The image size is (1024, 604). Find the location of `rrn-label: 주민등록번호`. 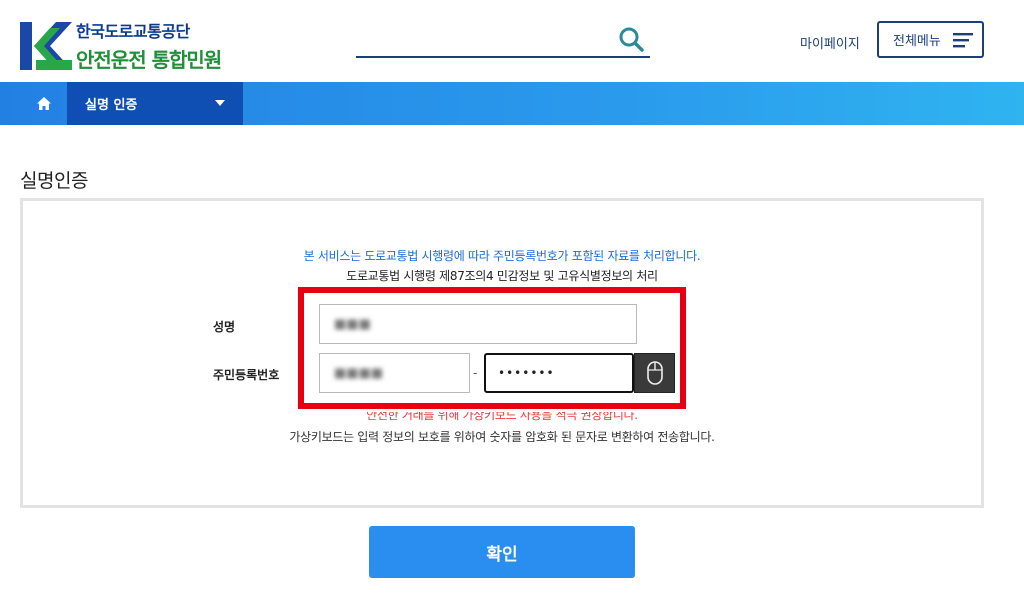

rrn-label: 주민등록번호 is located at coordinates (246, 375).